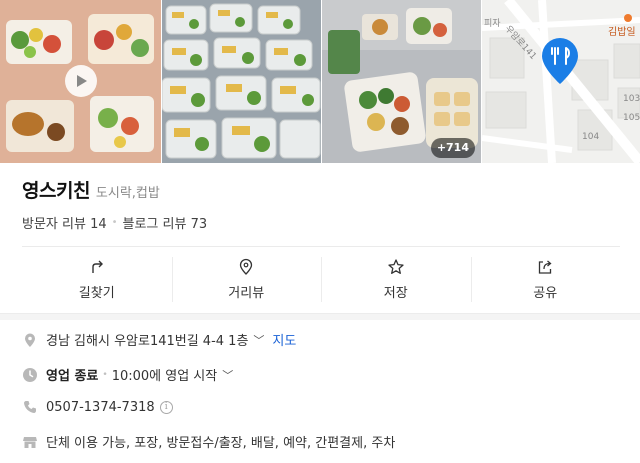 Image resolution: width=640 pixels, height=463 pixels. Describe the element at coordinates (284, 339) in the screenshot. I see `map-link: 지도` at that location.